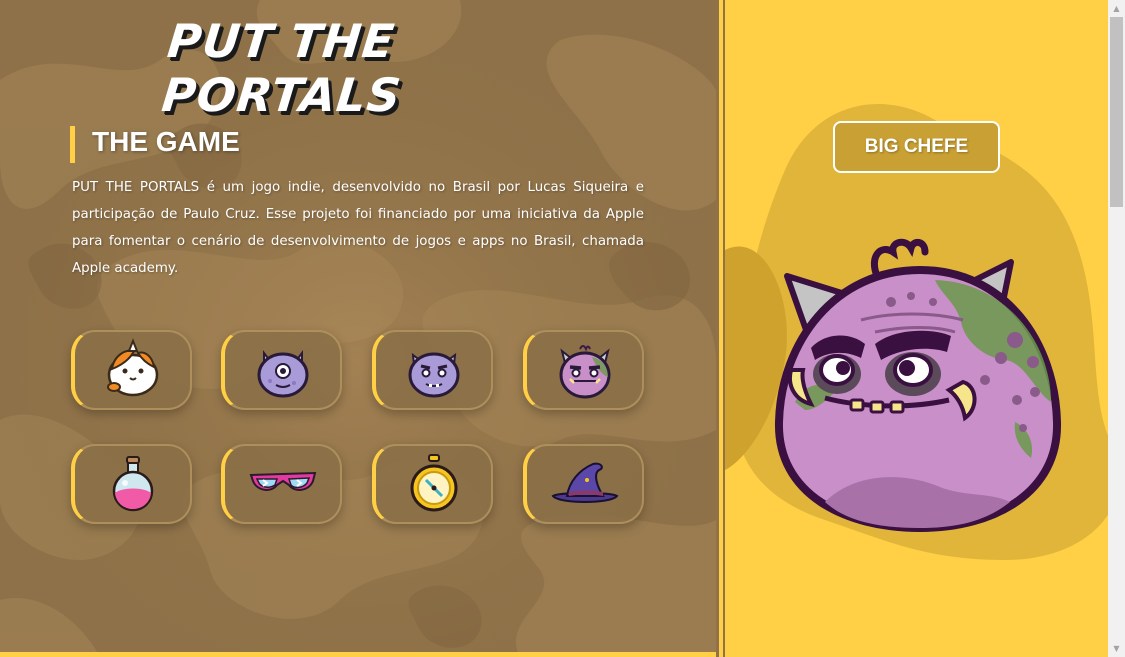 The height and width of the screenshot is (657, 1125). I want to click on character-card-cyclops, so click(281, 370).